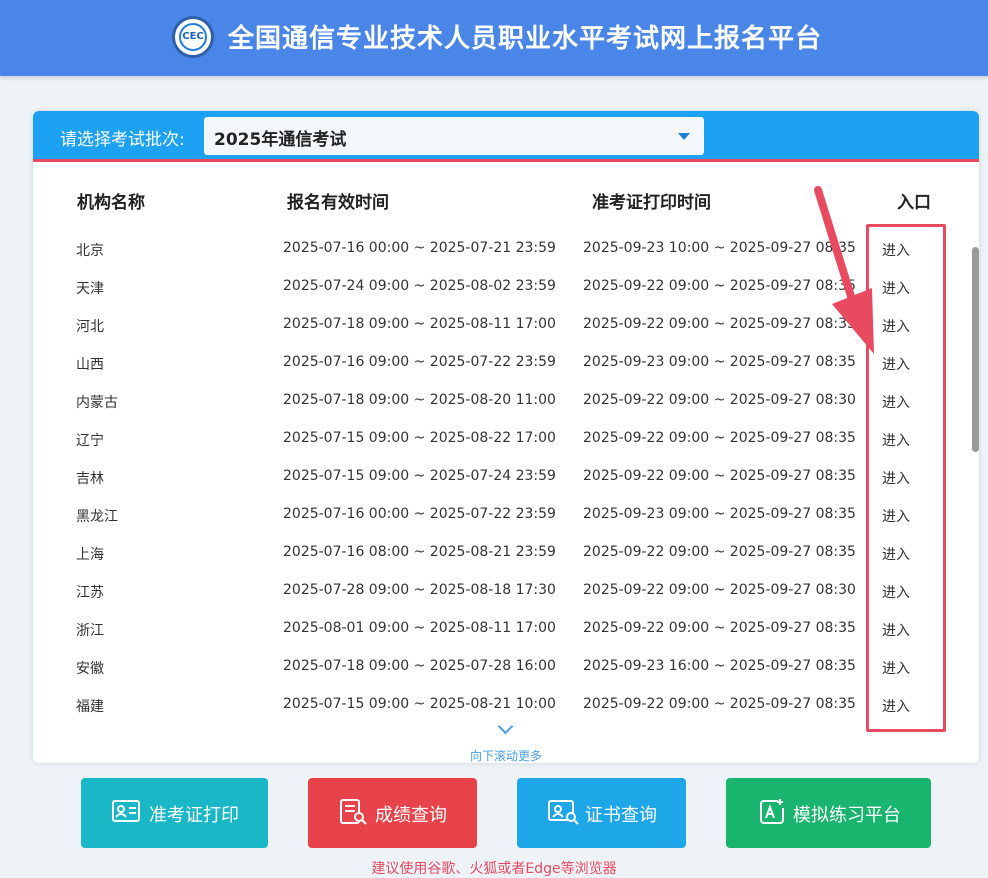 The width and height of the screenshot is (988, 878). Describe the element at coordinates (90, 555) in the screenshot. I see `org-name-cell: 上海` at that location.